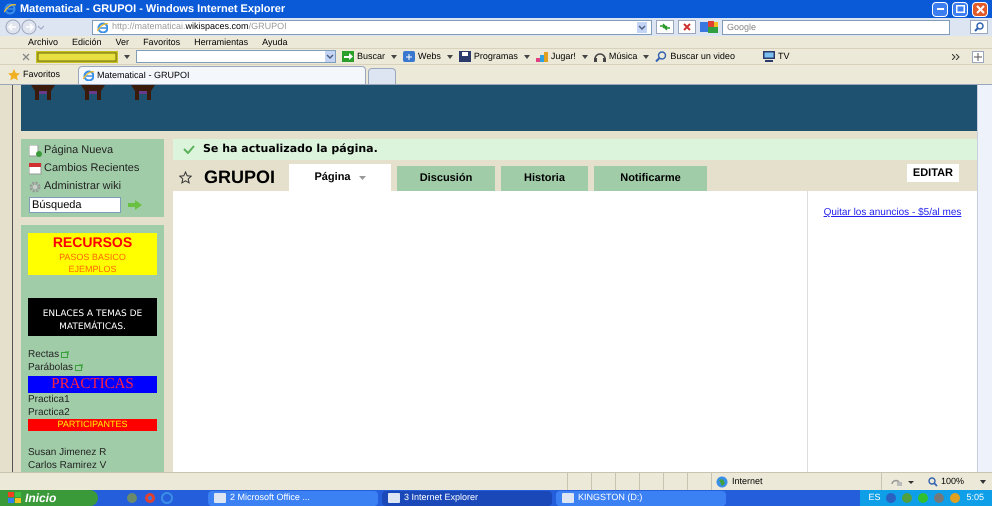 The height and width of the screenshot is (506, 992). I want to click on toolbar-button: TV, so click(776, 57).